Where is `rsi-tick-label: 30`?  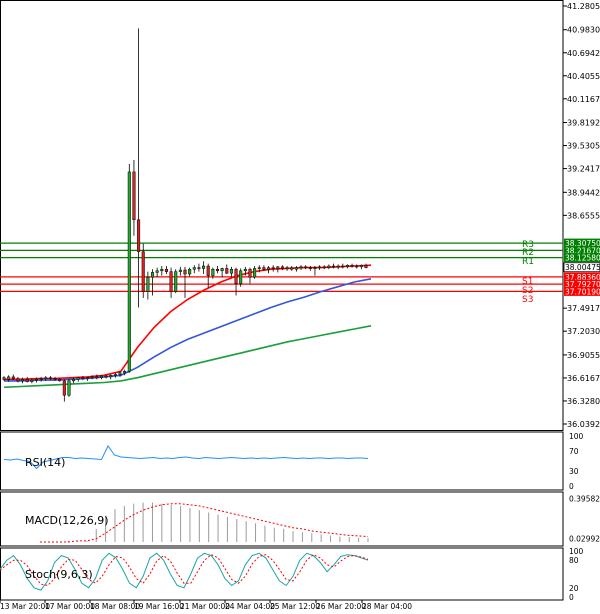
rsi-tick-label: 30 is located at coordinates (574, 471).